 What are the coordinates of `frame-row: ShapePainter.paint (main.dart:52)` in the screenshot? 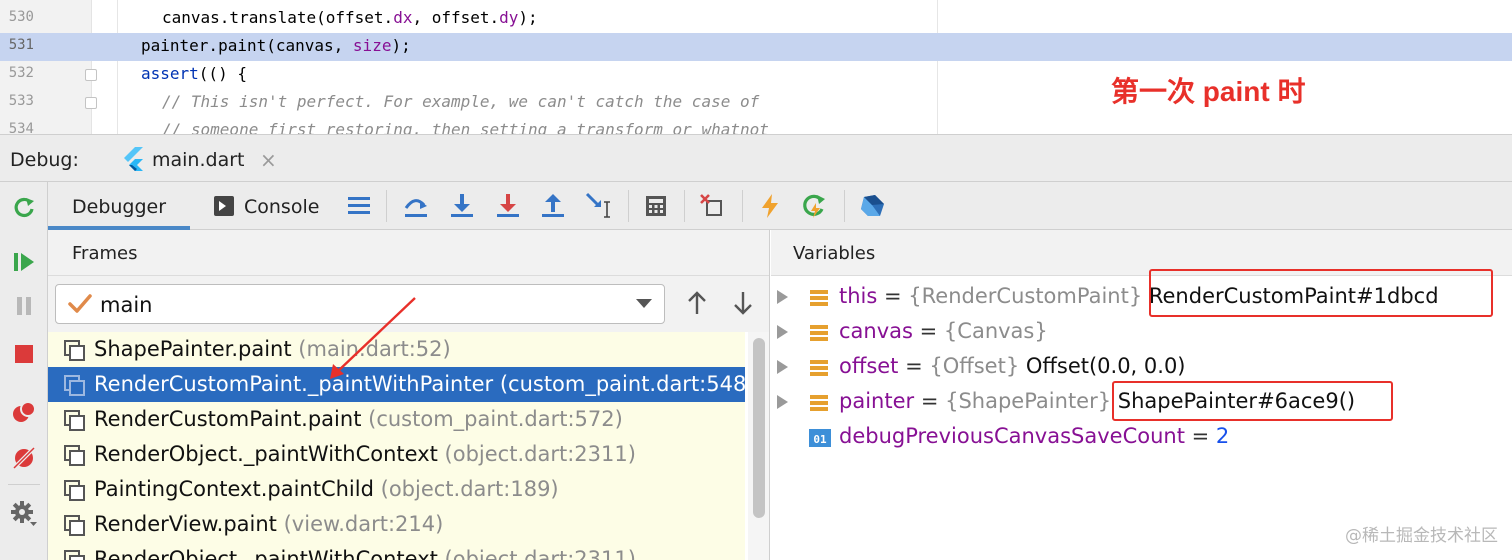 It's located at (396, 349).